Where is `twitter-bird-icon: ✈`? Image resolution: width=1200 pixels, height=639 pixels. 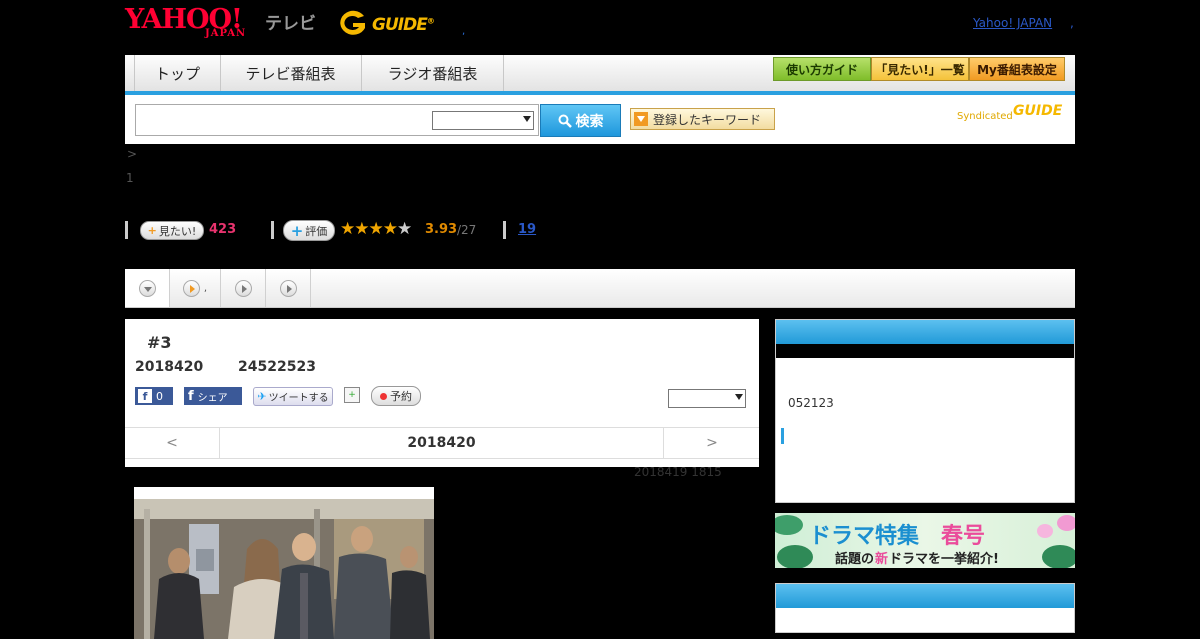
twitter-bird-icon: ✈ is located at coordinates (262, 396).